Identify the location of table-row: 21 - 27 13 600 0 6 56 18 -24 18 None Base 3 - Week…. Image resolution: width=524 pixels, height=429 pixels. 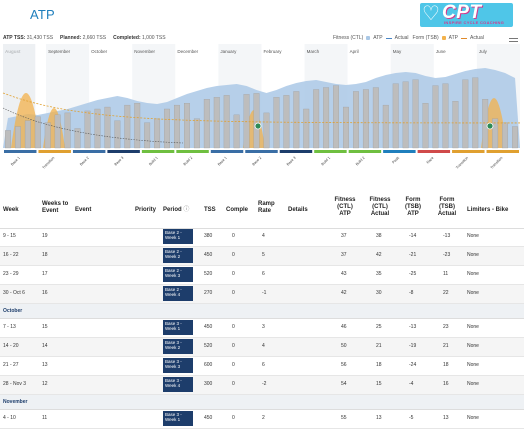
(262, 366).